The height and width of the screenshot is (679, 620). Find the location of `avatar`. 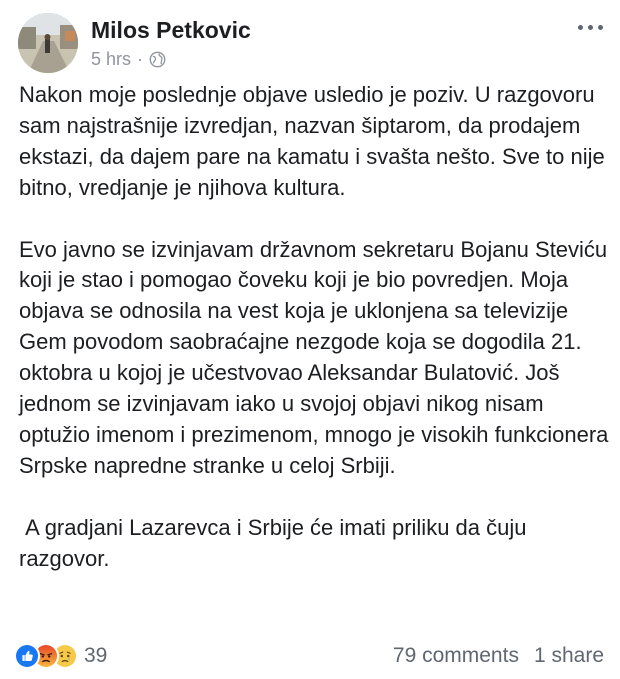

avatar is located at coordinates (48, 43).